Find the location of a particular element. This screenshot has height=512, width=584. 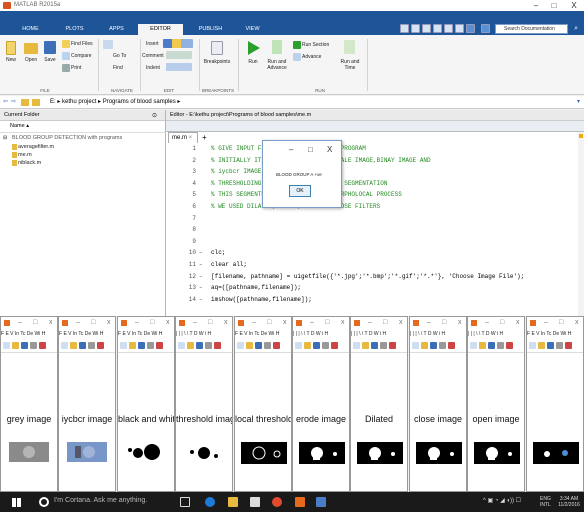

line-number: 11 is located at coordinates (181, 264).